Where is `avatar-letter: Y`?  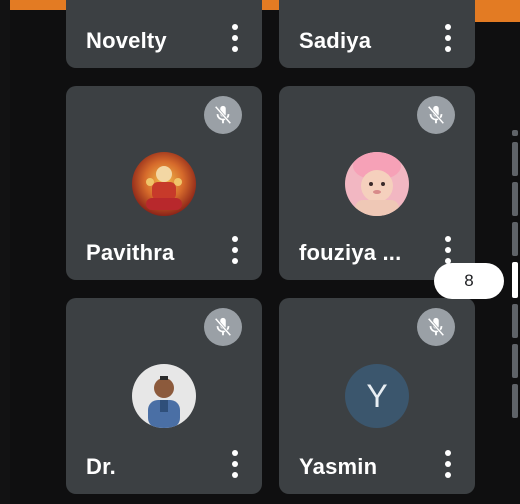
avatar-letter: Y is located at coordinates (377, 396).